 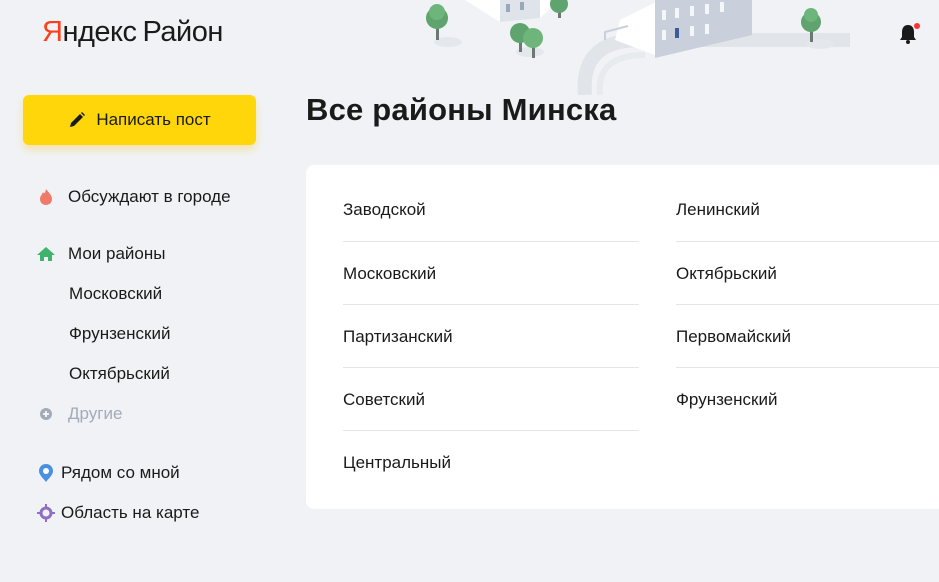 I want to click on plus-circle-icon, so click(x=46, y=414).